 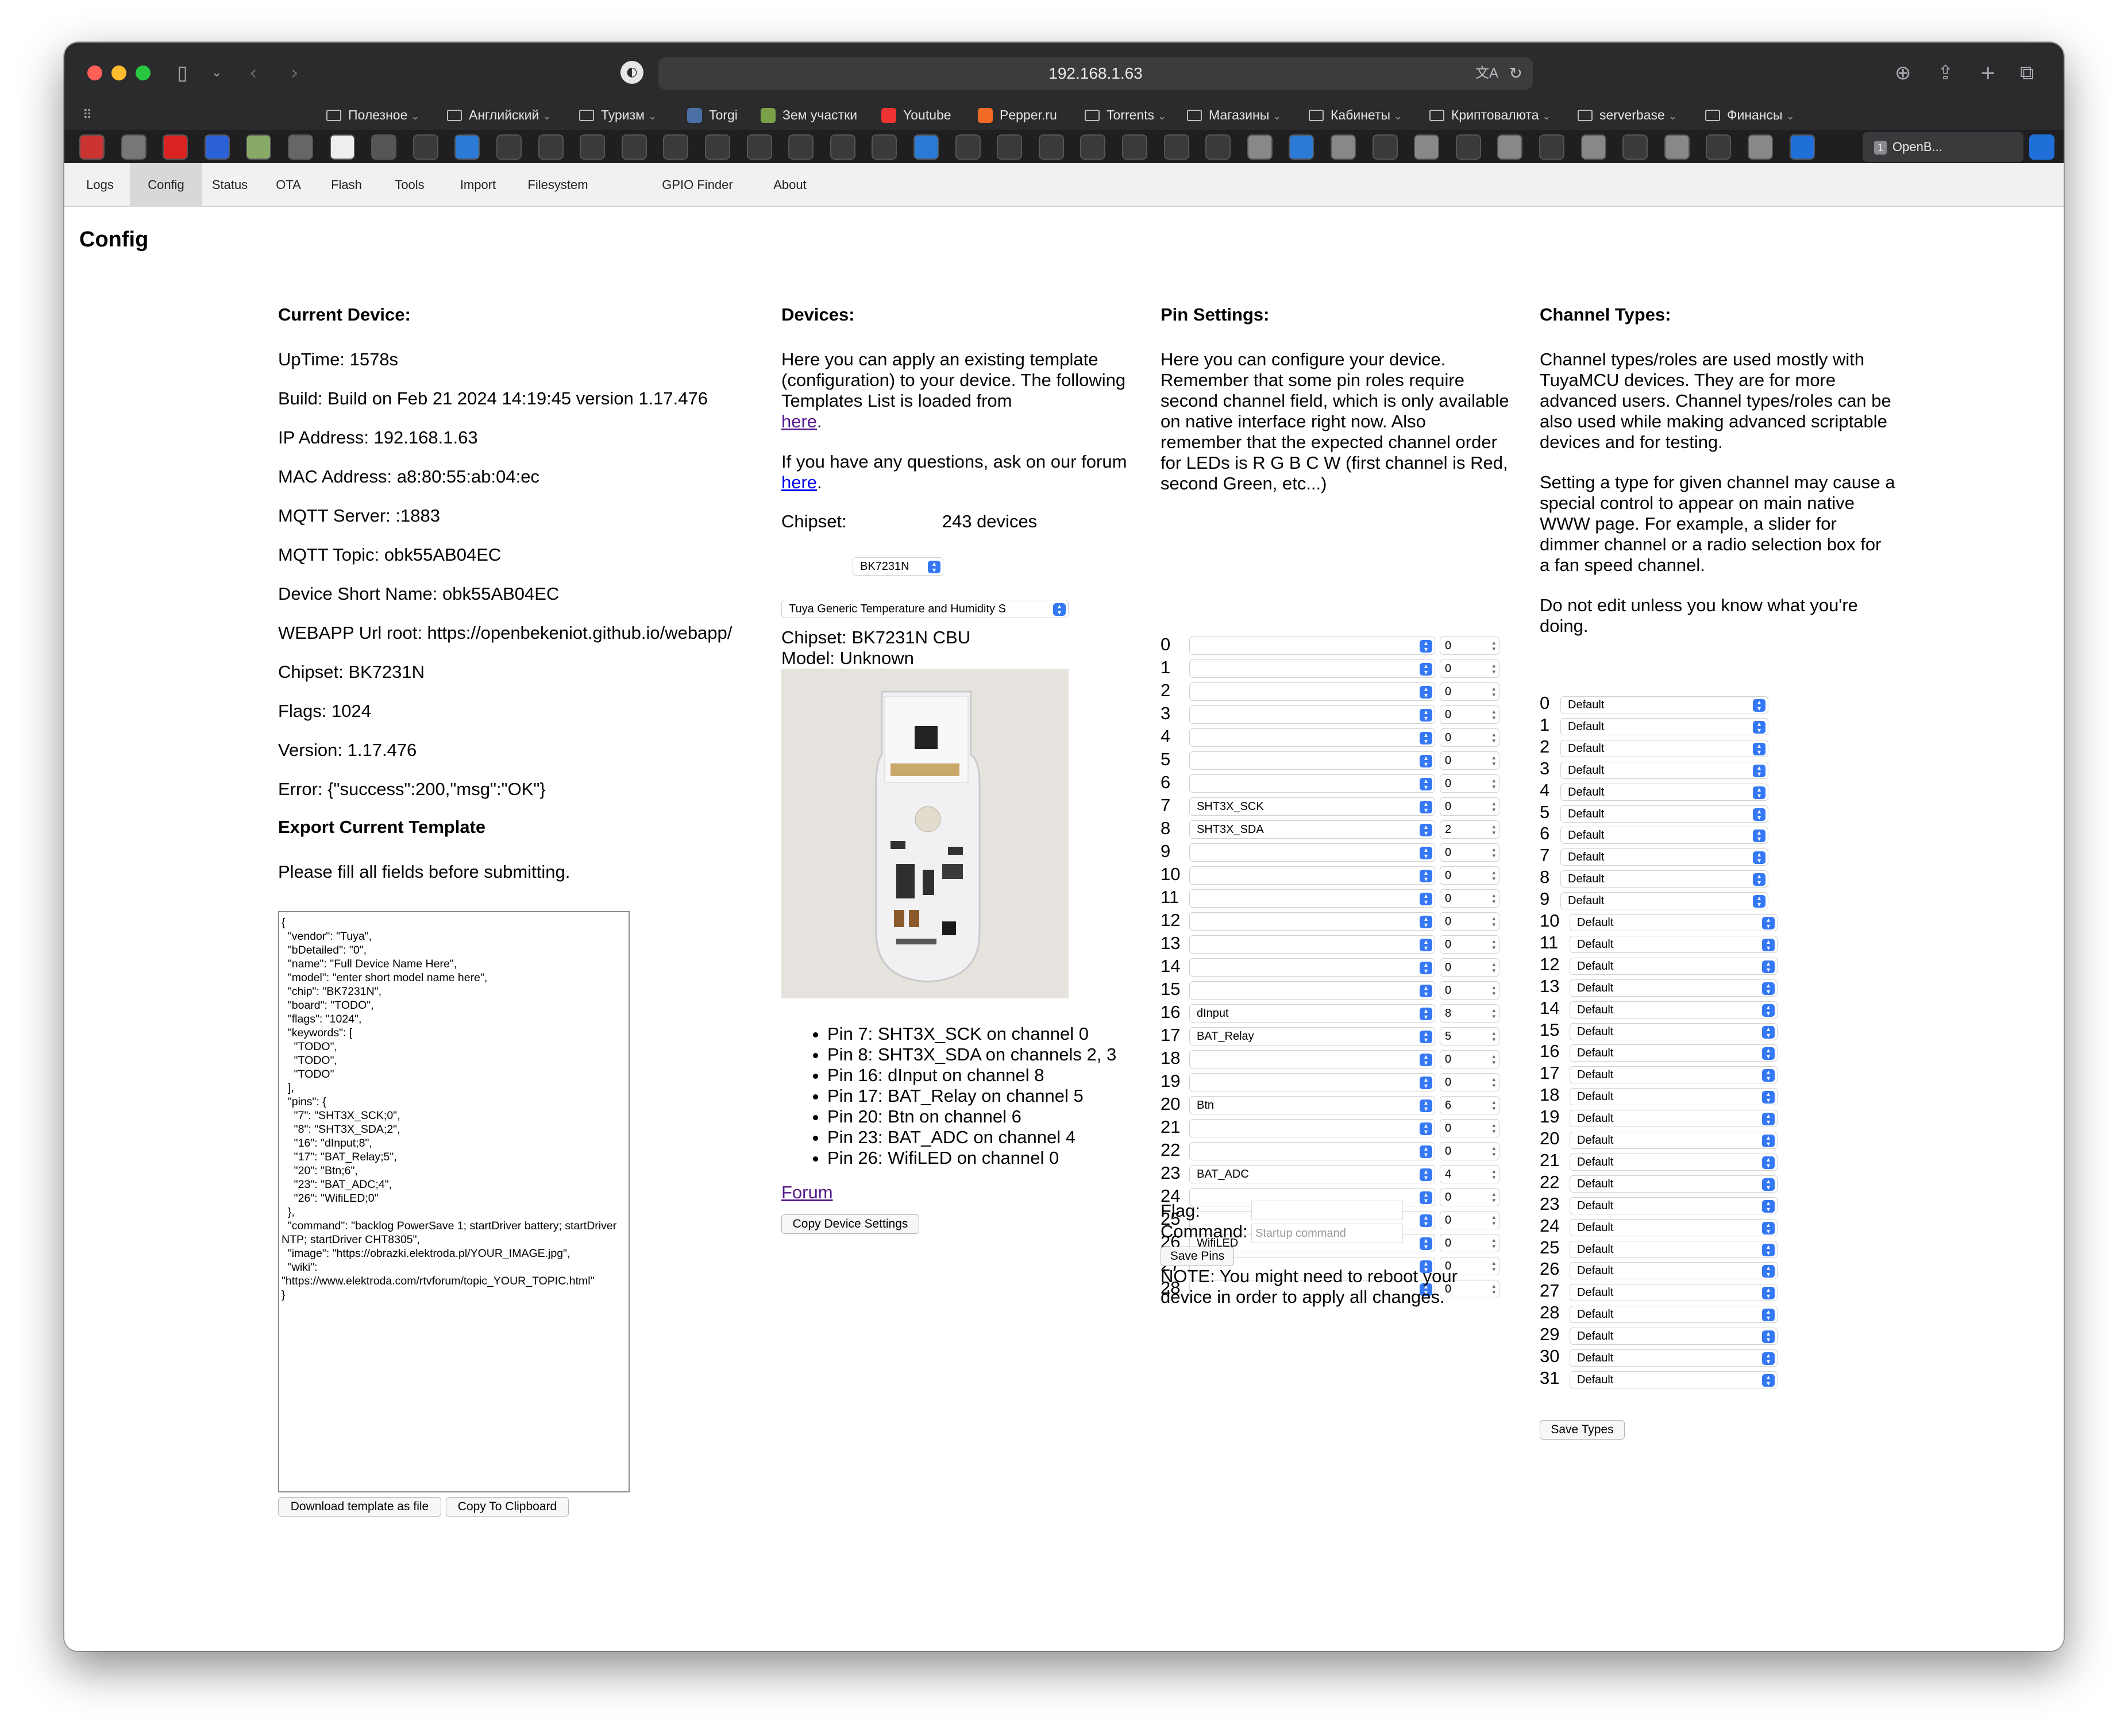 I want to click on pin-channel-input: 5 ▴ ▾, so click(x=1470, y=1036).